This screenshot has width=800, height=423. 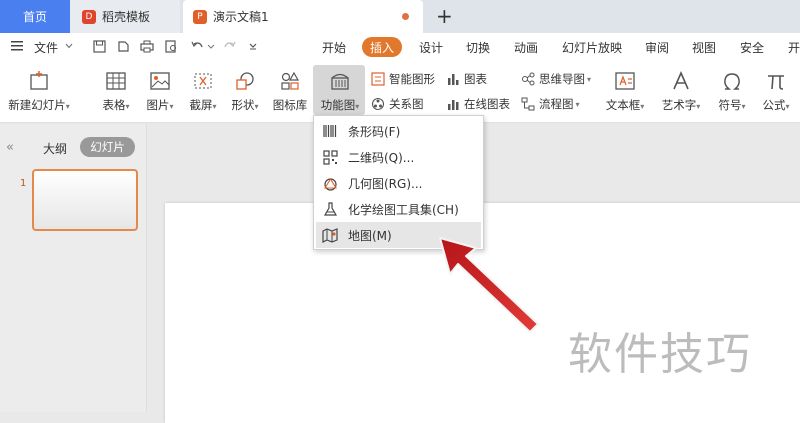 I want to click on menu-review: 审阅, so click(x=657, y=47).